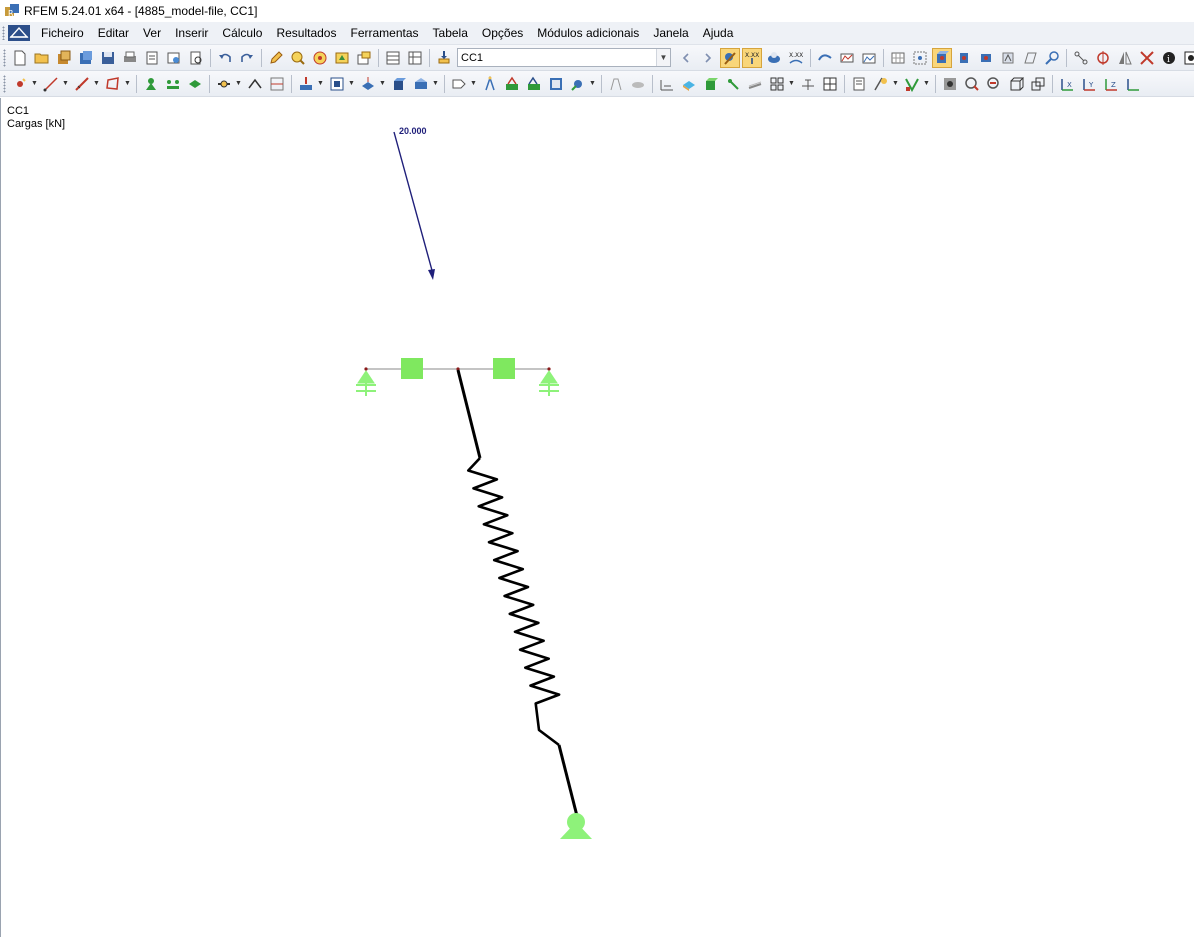 Image resolution: width=1194 pixels, height=937 pixels. Describe the element at coordinates (638, 84) in the screenshot. I see `cut-button` at that location.